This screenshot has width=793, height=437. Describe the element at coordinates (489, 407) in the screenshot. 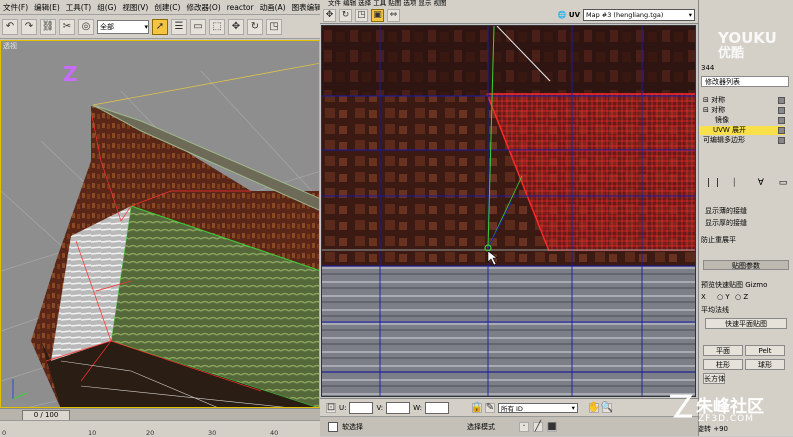

I see `paint-icon: ✎` at that location.